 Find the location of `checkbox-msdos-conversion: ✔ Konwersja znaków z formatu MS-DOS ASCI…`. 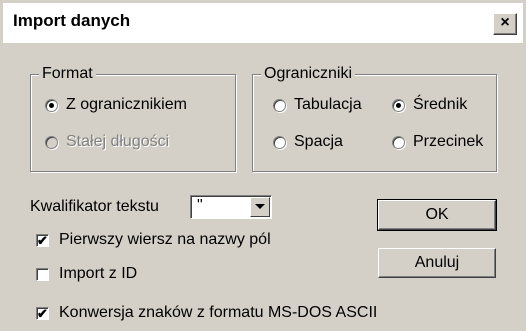

checkbox-msdos-conversion: ✔ Konwersja znaków z formatu MS-DOS ASCI… is located at coordinates (206, 313).